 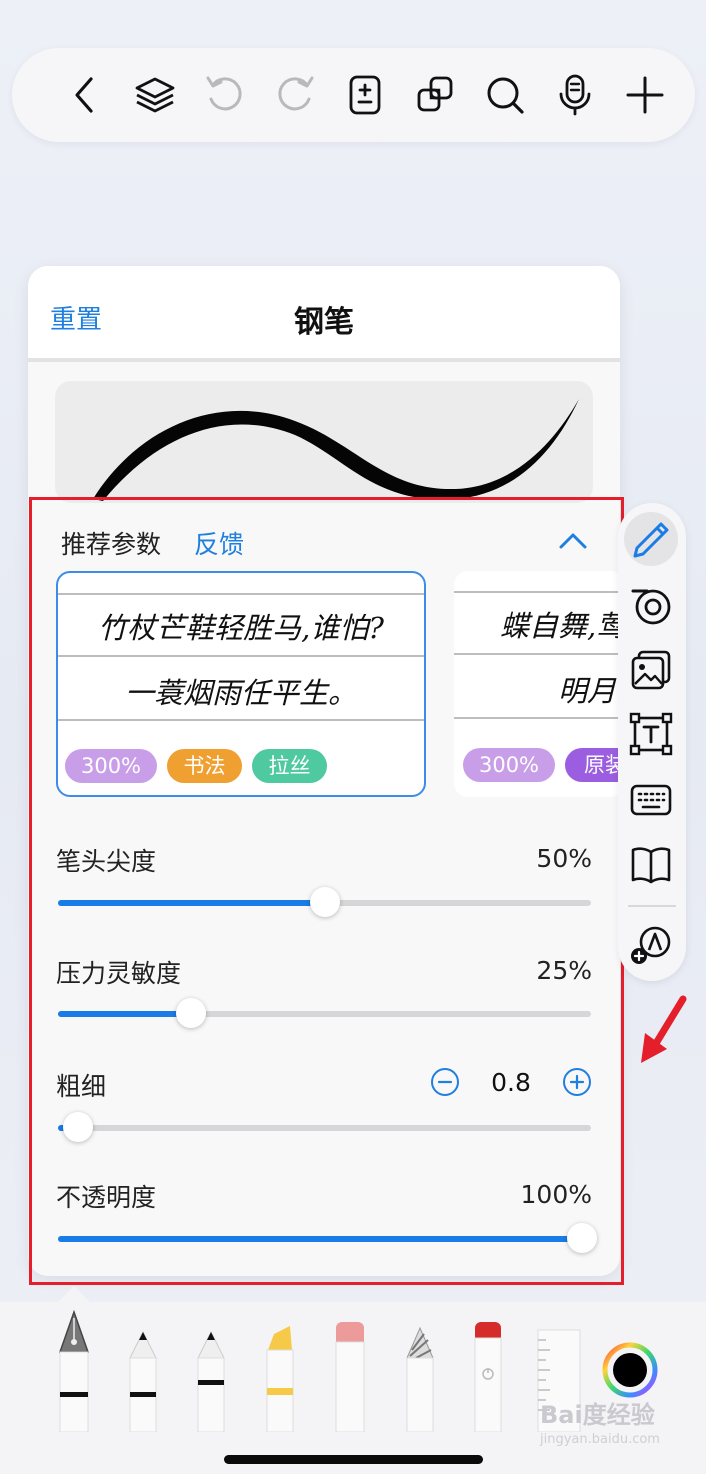 What do you see at coordinates (573, 541) in the screenshot?
I see `chevron-up-icon` at bounding box center [573, 541].